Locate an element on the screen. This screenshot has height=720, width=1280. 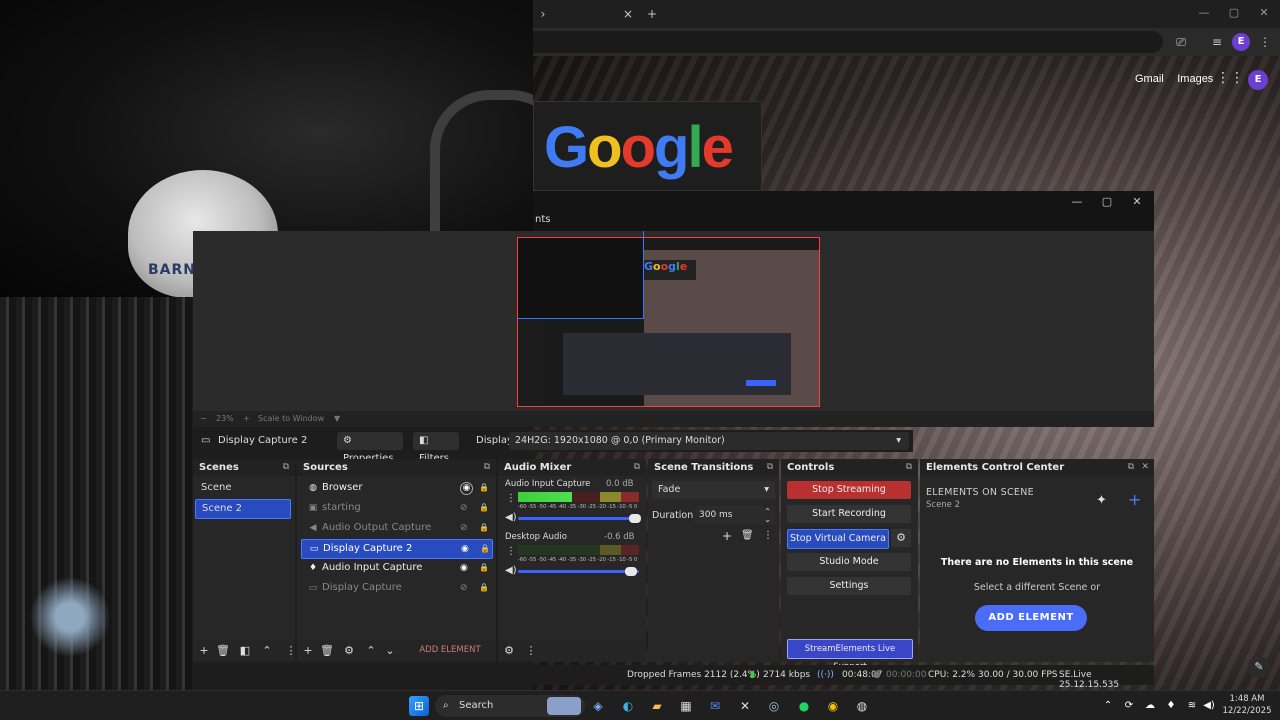
taskbar-search: ⌕ Search is located at coordinates (510, 706).